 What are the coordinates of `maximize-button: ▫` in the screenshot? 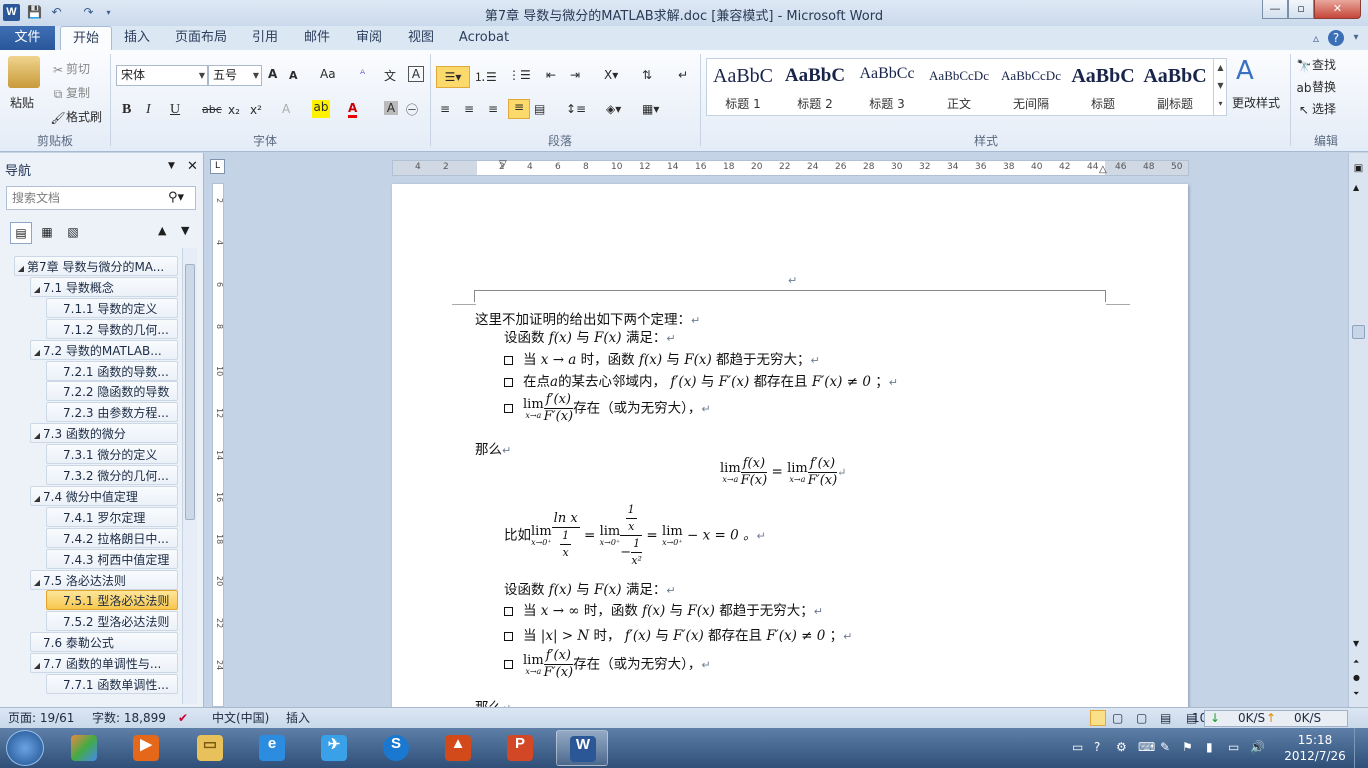 It's located at (1301, 9).